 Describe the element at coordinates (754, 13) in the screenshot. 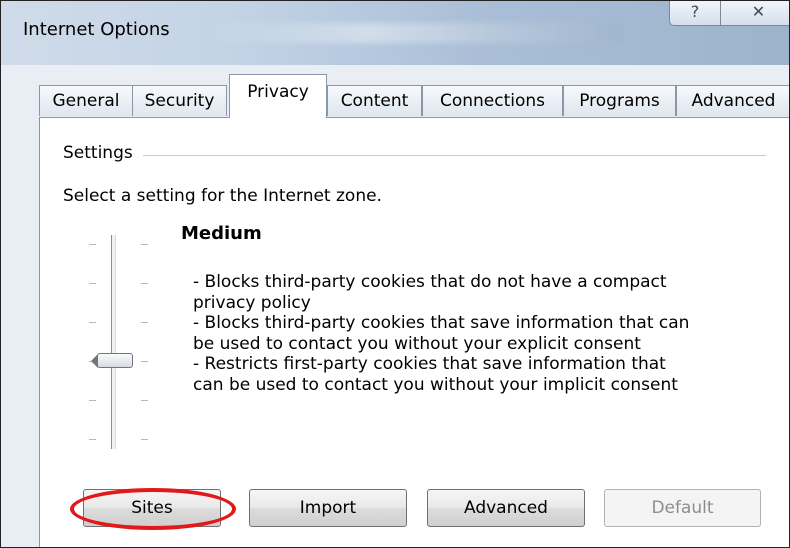

I see `close-button: ✕` at that location.